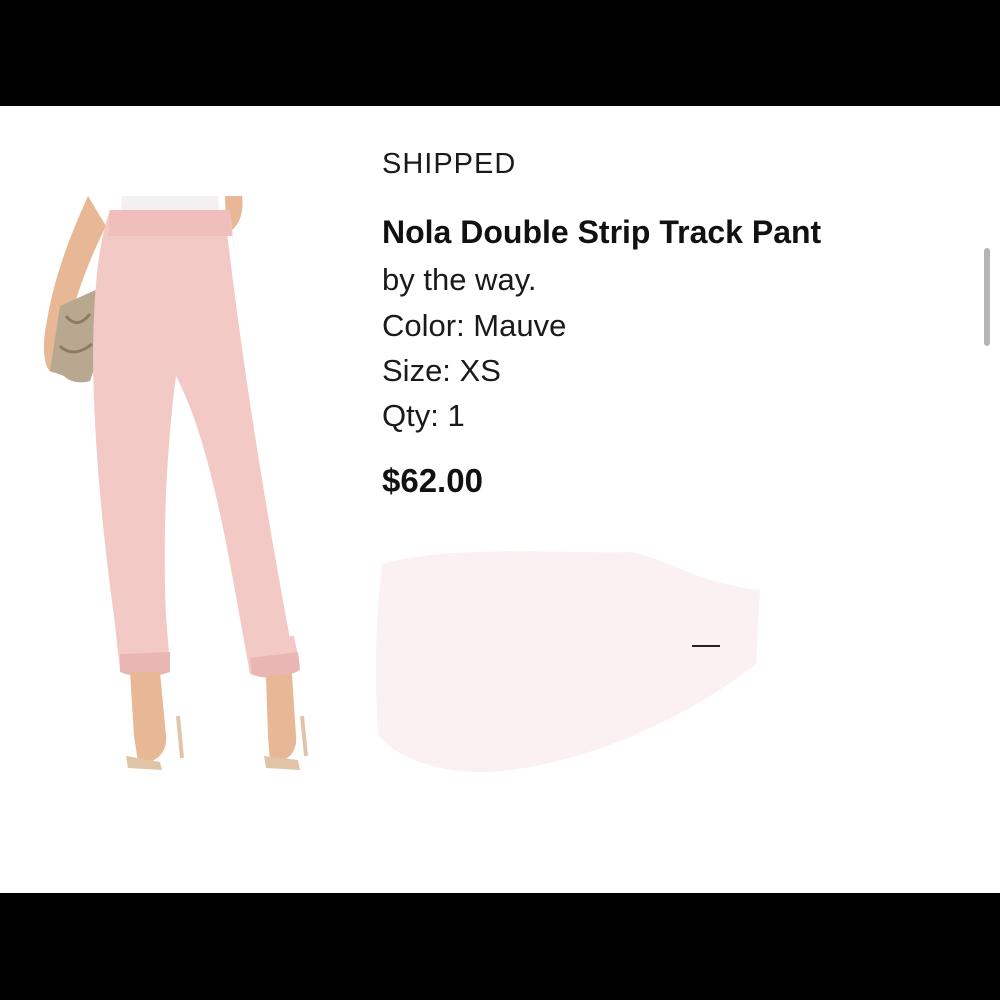  I want to click on product-title: Nola Double Strip Track Pant, so click(601, 232).